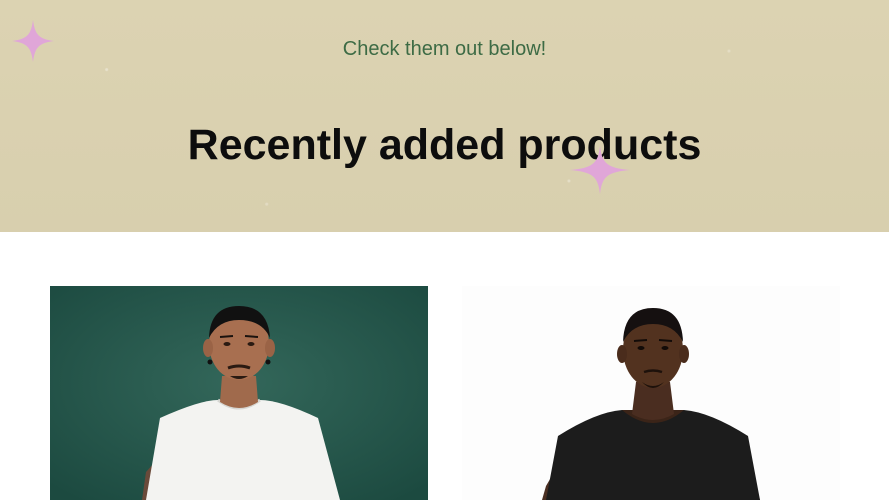 The height and width of the screenshot is (500, 889). I want to click on sparkle-icon, so click(600, 170).